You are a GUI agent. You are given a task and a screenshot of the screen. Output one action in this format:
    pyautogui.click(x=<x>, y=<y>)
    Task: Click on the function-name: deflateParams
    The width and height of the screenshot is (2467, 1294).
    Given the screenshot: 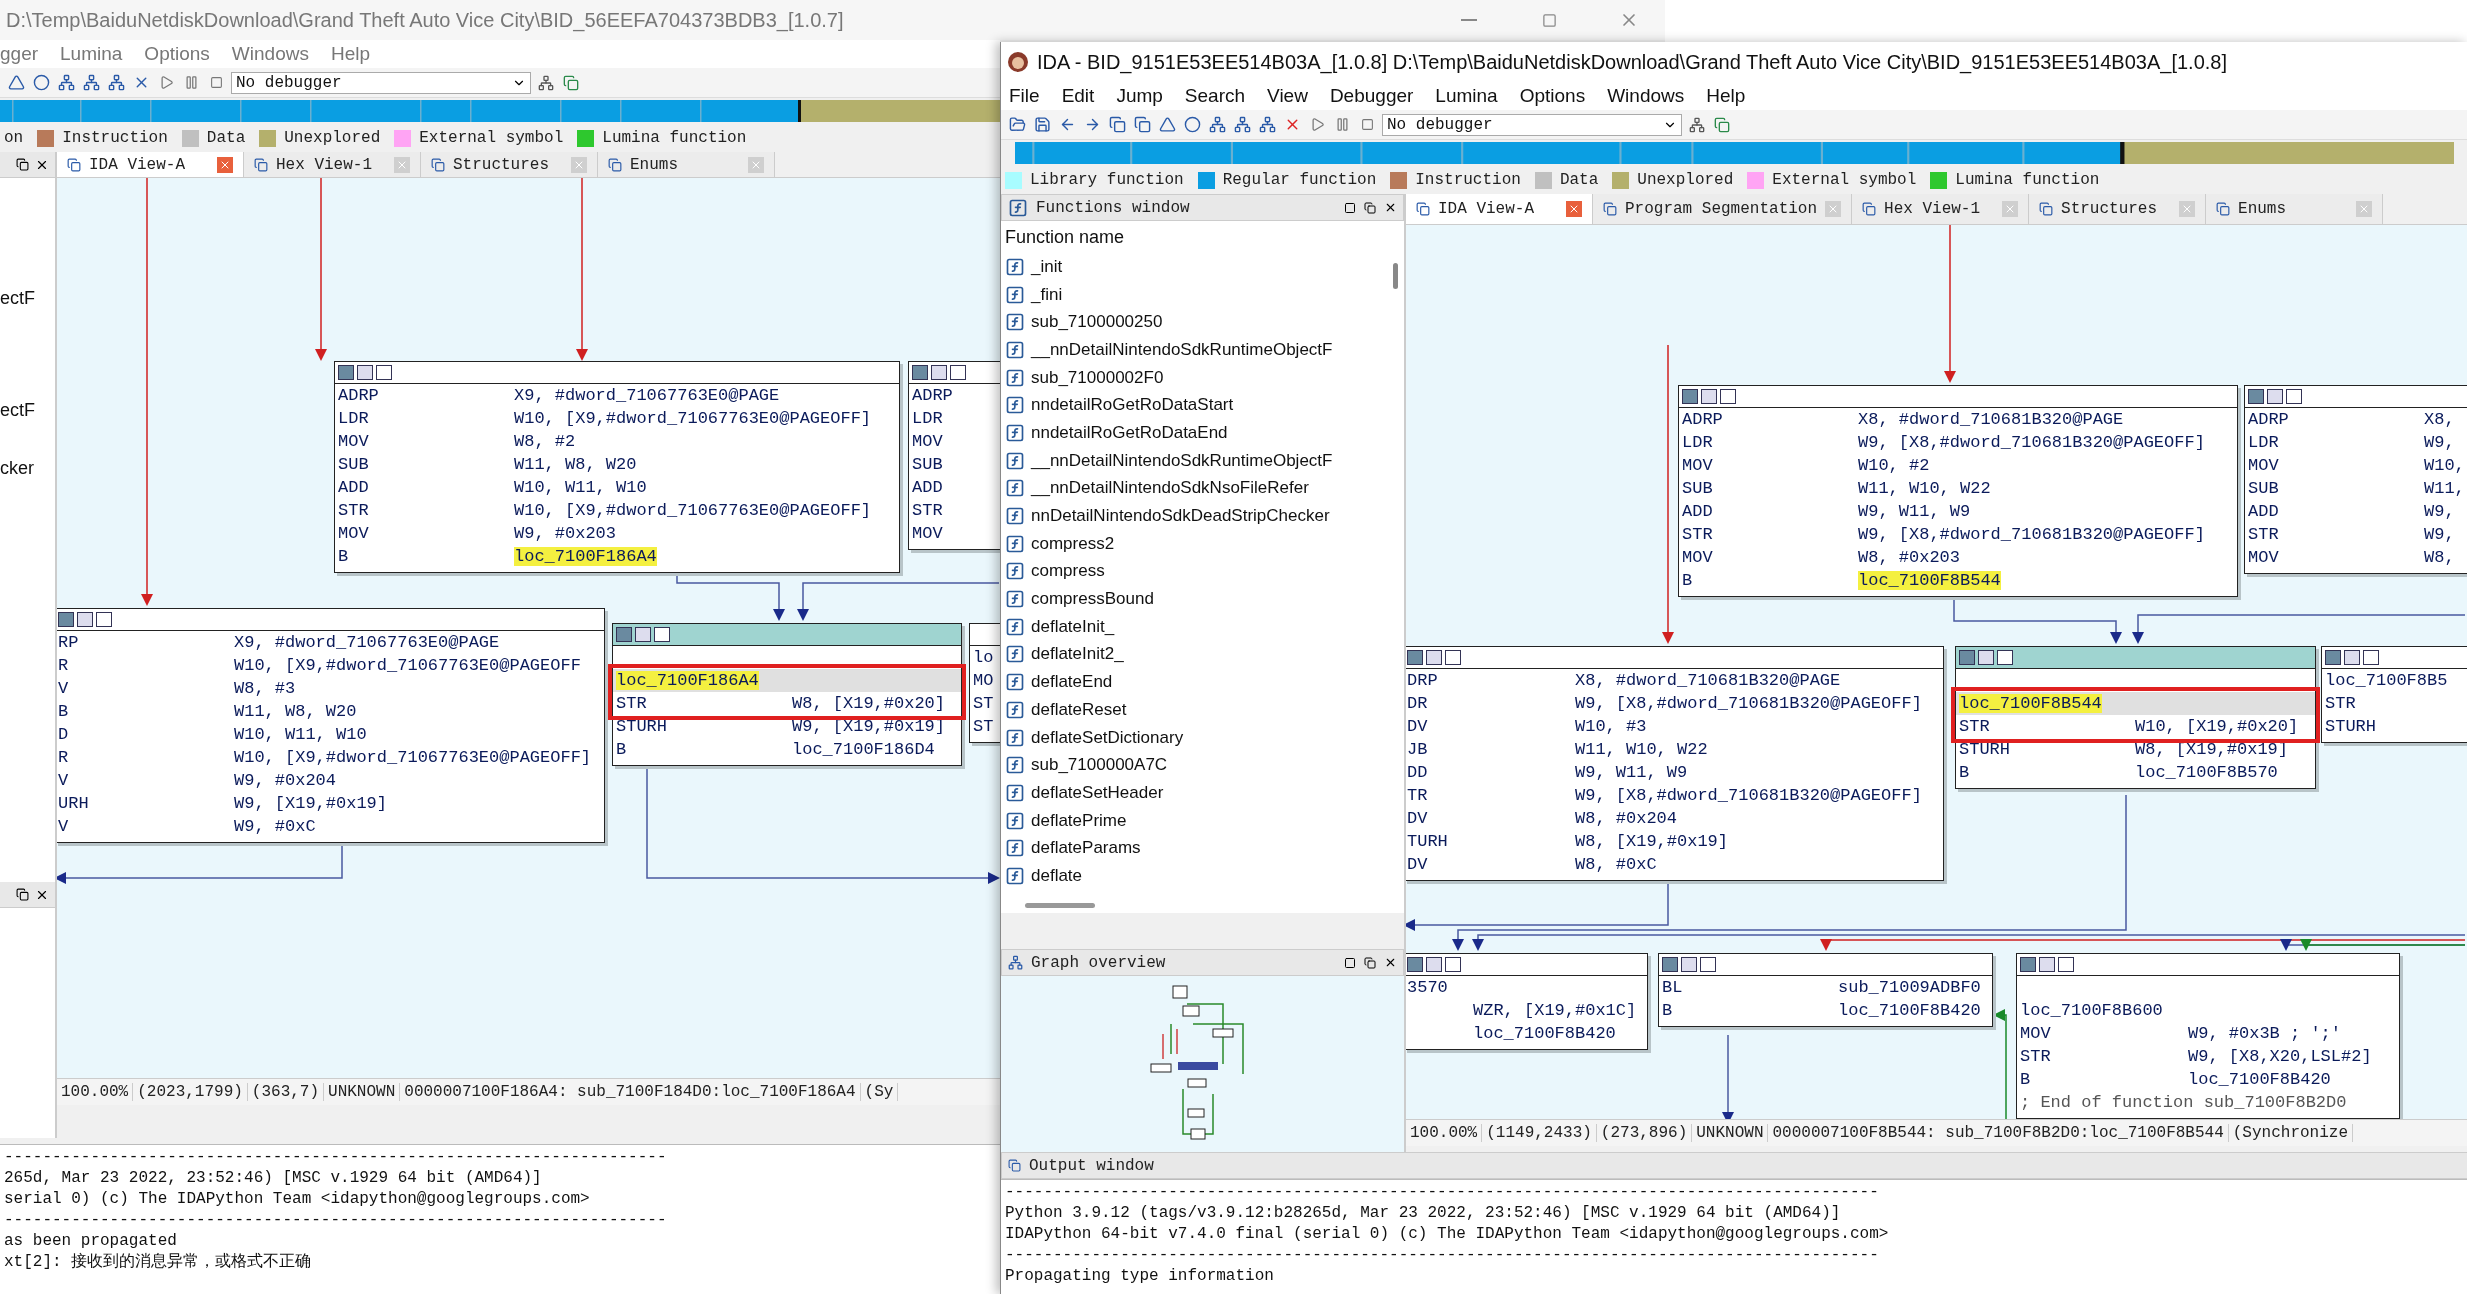 What is the action you would take?
    pyautogui.click(x=1086, y=848)
    